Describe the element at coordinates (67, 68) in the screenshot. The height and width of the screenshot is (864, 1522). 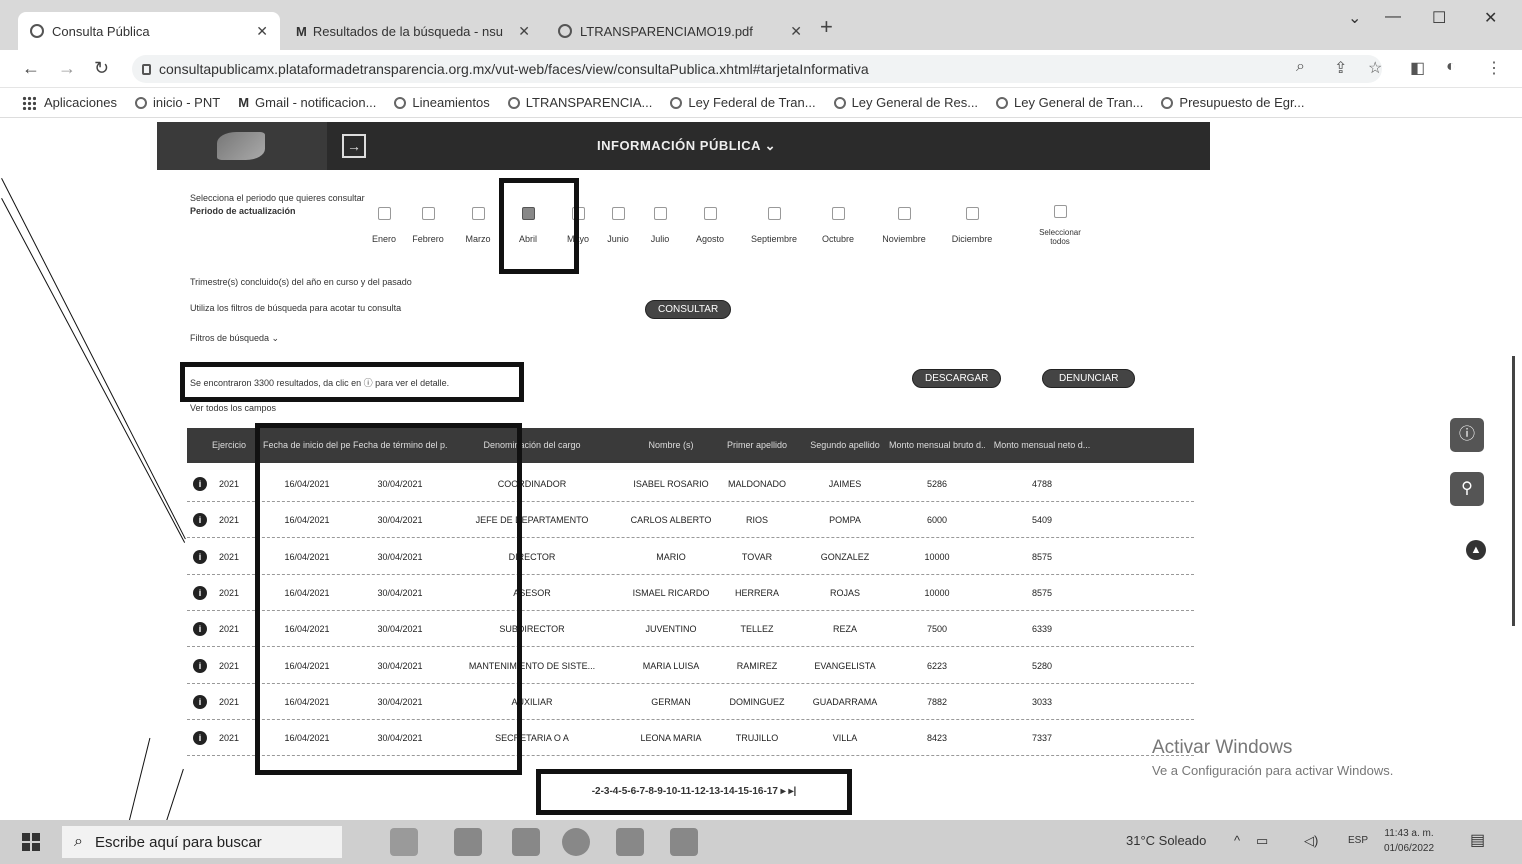
I see `forward-icon: →` at that location.